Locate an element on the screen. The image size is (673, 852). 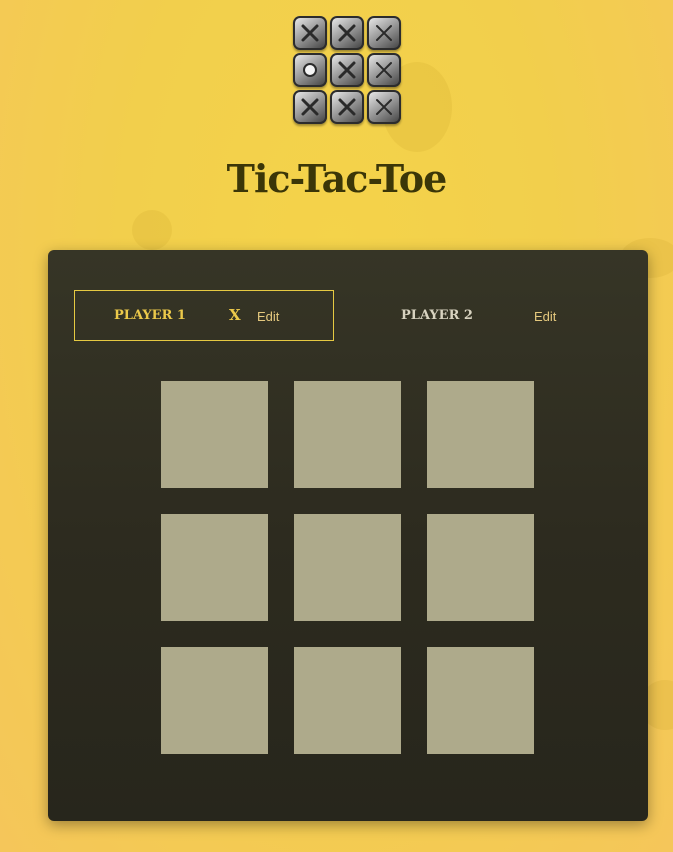
player-1-name: PLAYER 1 is located at coordinates (150, 315).